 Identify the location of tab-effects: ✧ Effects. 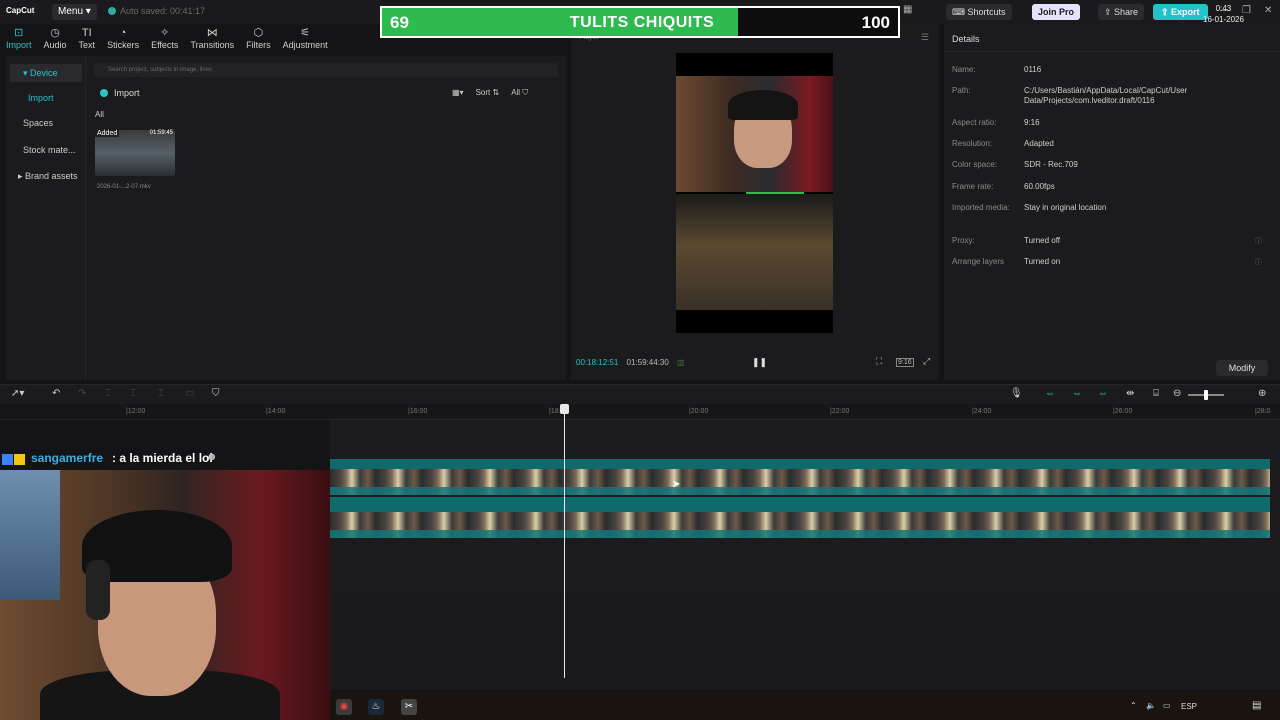
(164, 39).